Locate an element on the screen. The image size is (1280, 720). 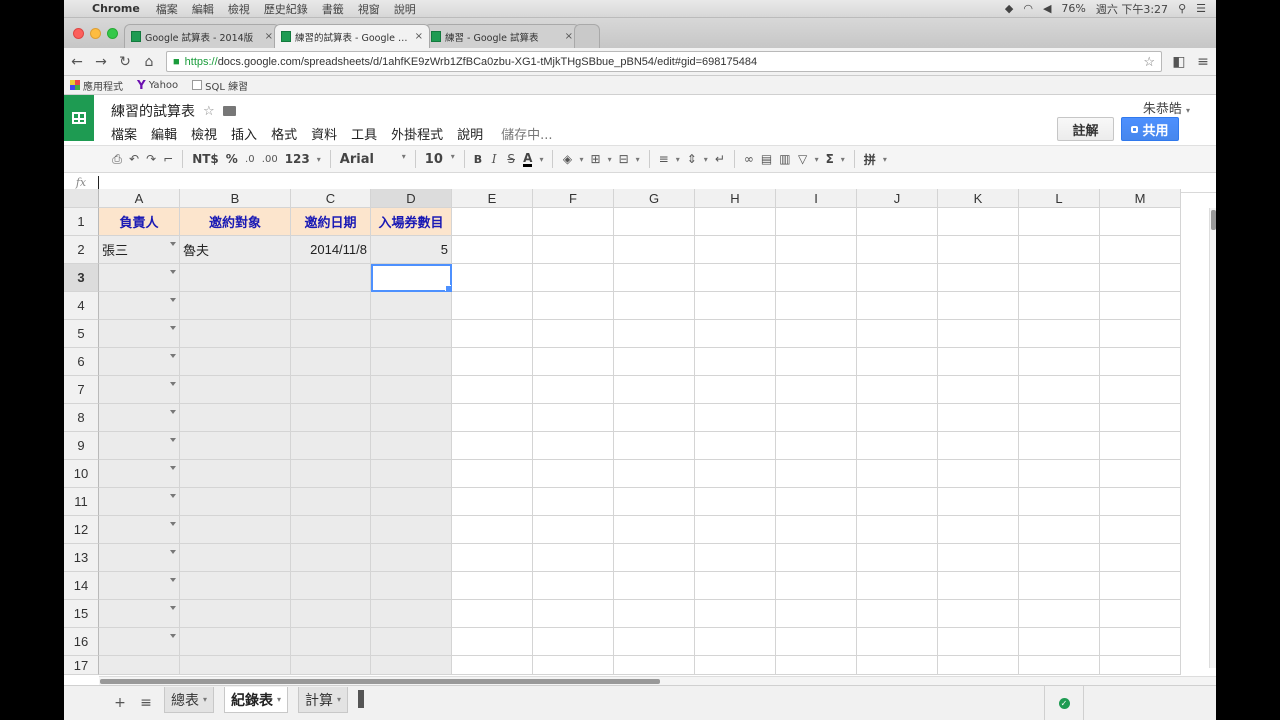
header-cell: 邀約日期 is located at coordinates (331, 222).